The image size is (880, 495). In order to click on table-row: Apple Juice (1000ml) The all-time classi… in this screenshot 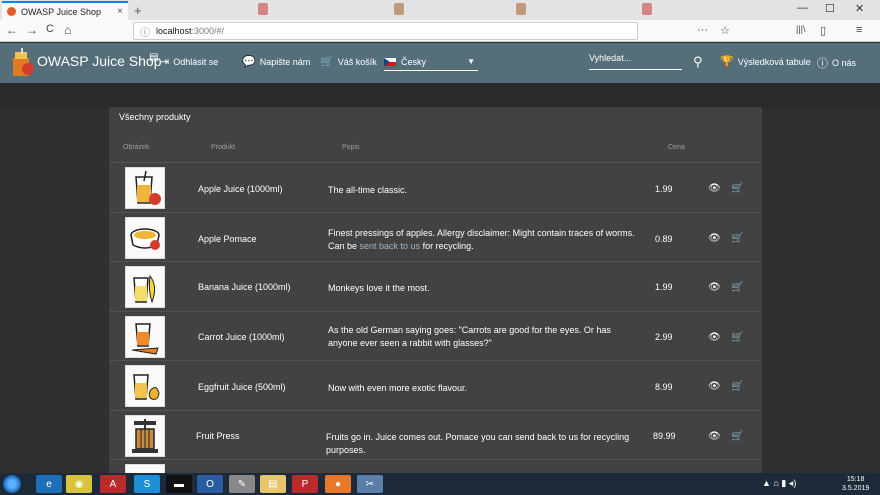, I will do `click(435, 186)`.